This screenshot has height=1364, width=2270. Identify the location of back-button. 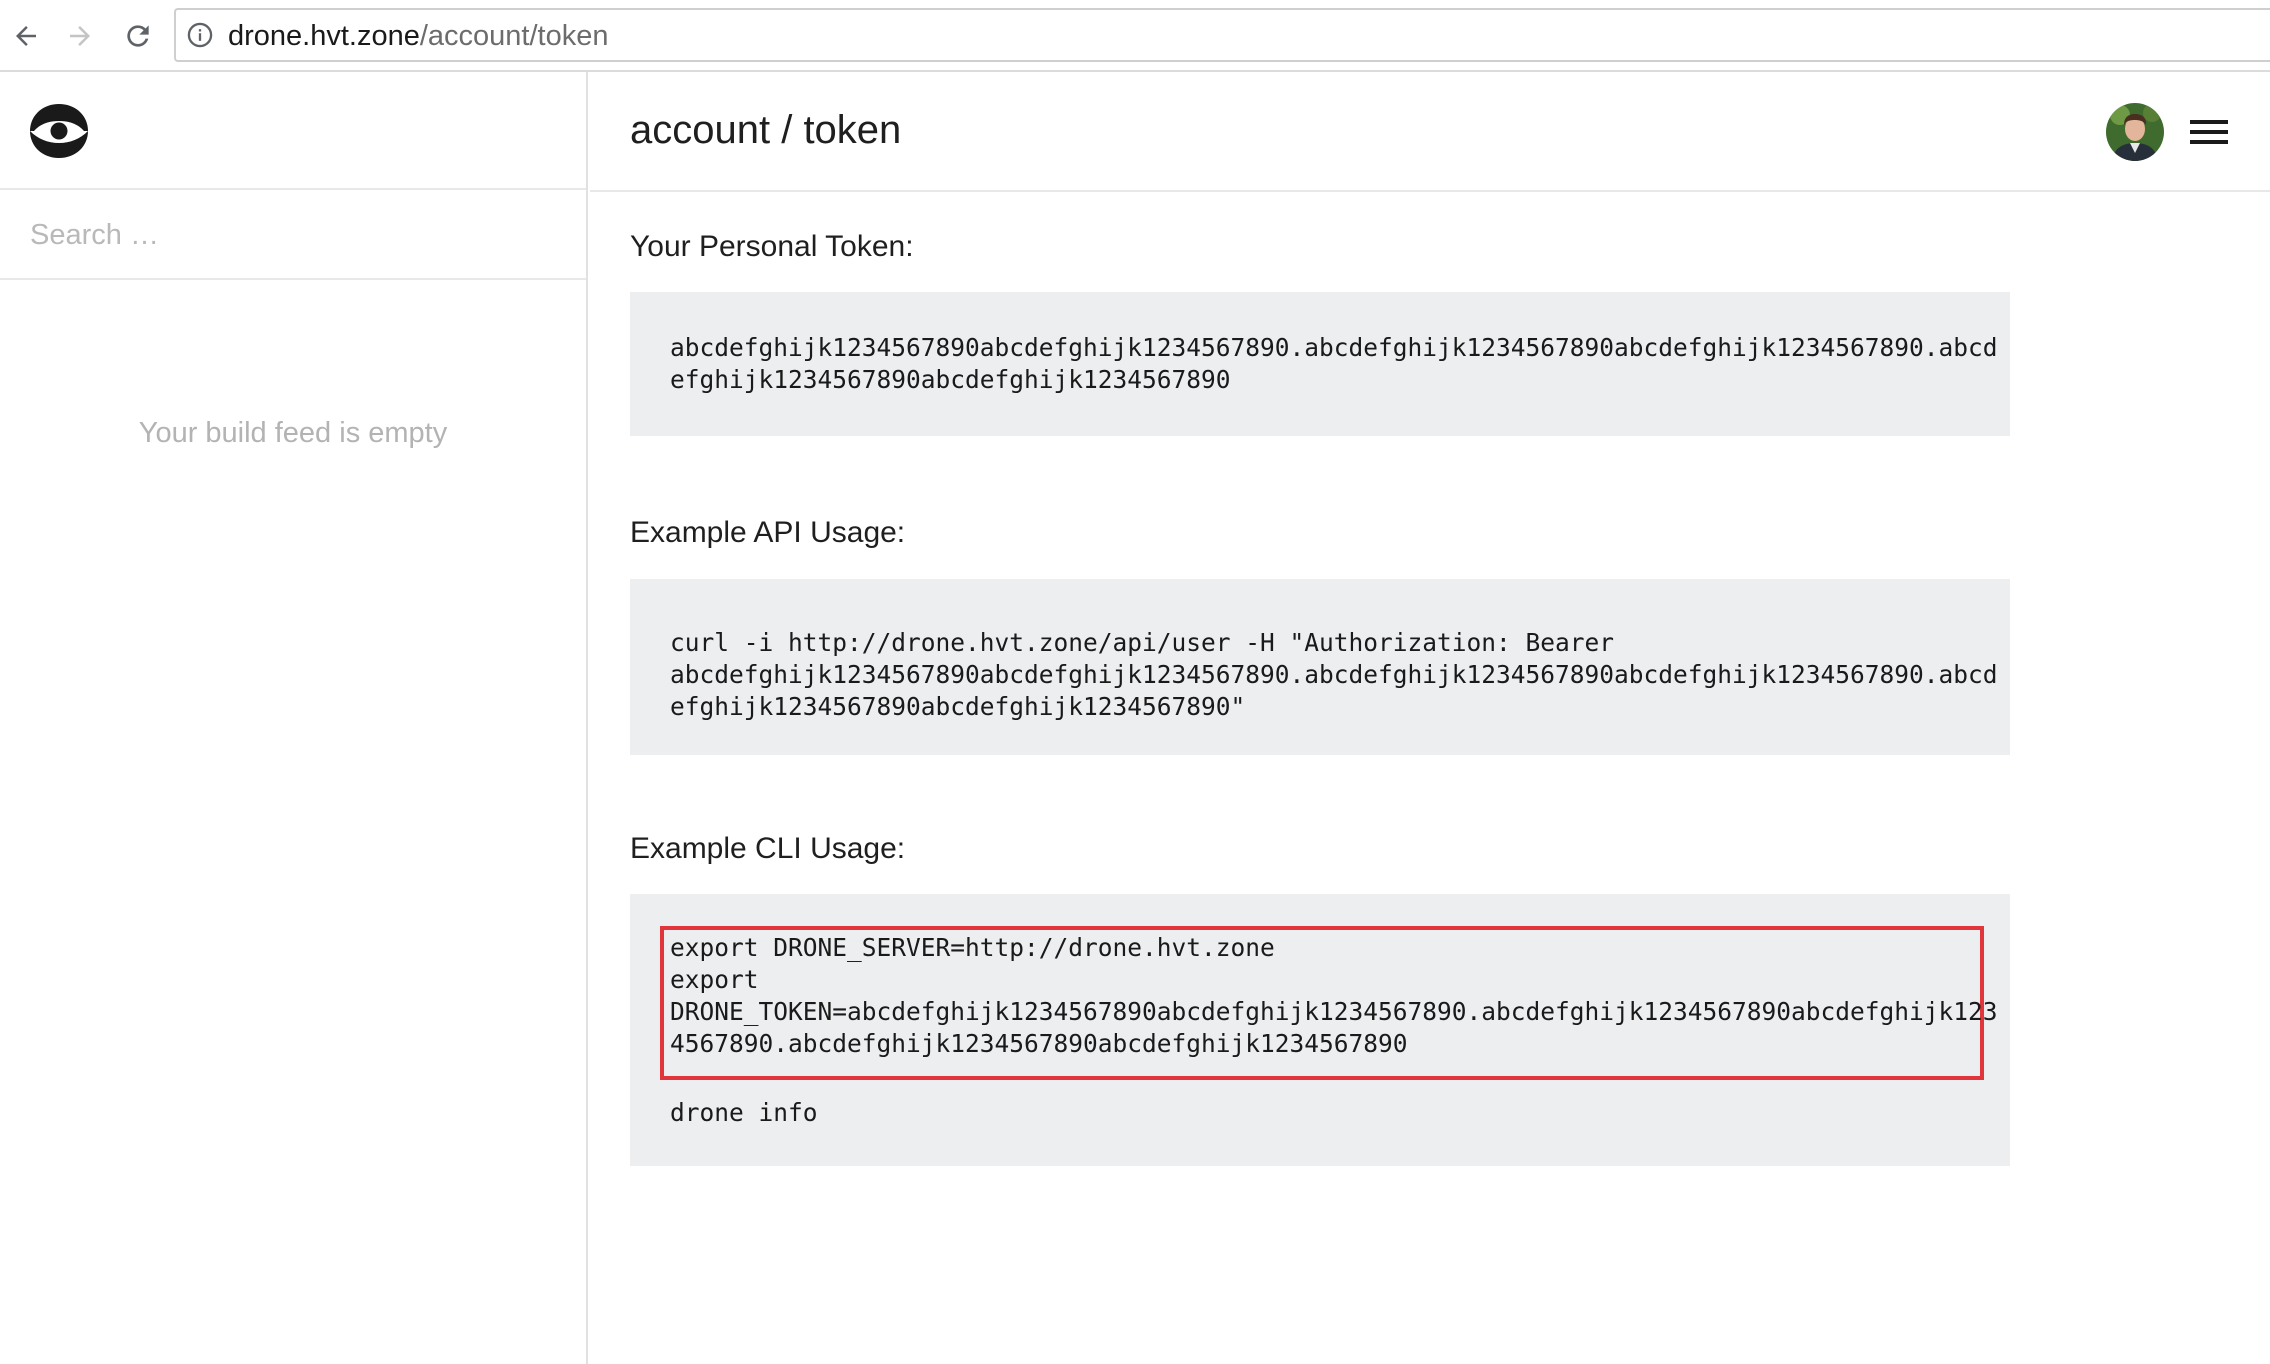
(26, 36).